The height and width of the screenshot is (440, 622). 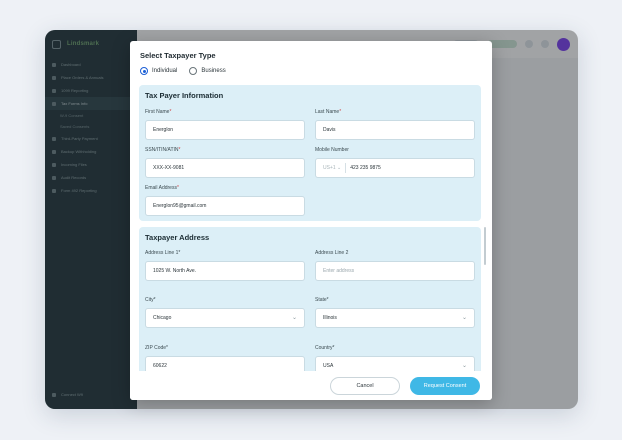 I want to click on taxpayer-type-title: Select Taxpayer Type, so click(x=178, y=55).